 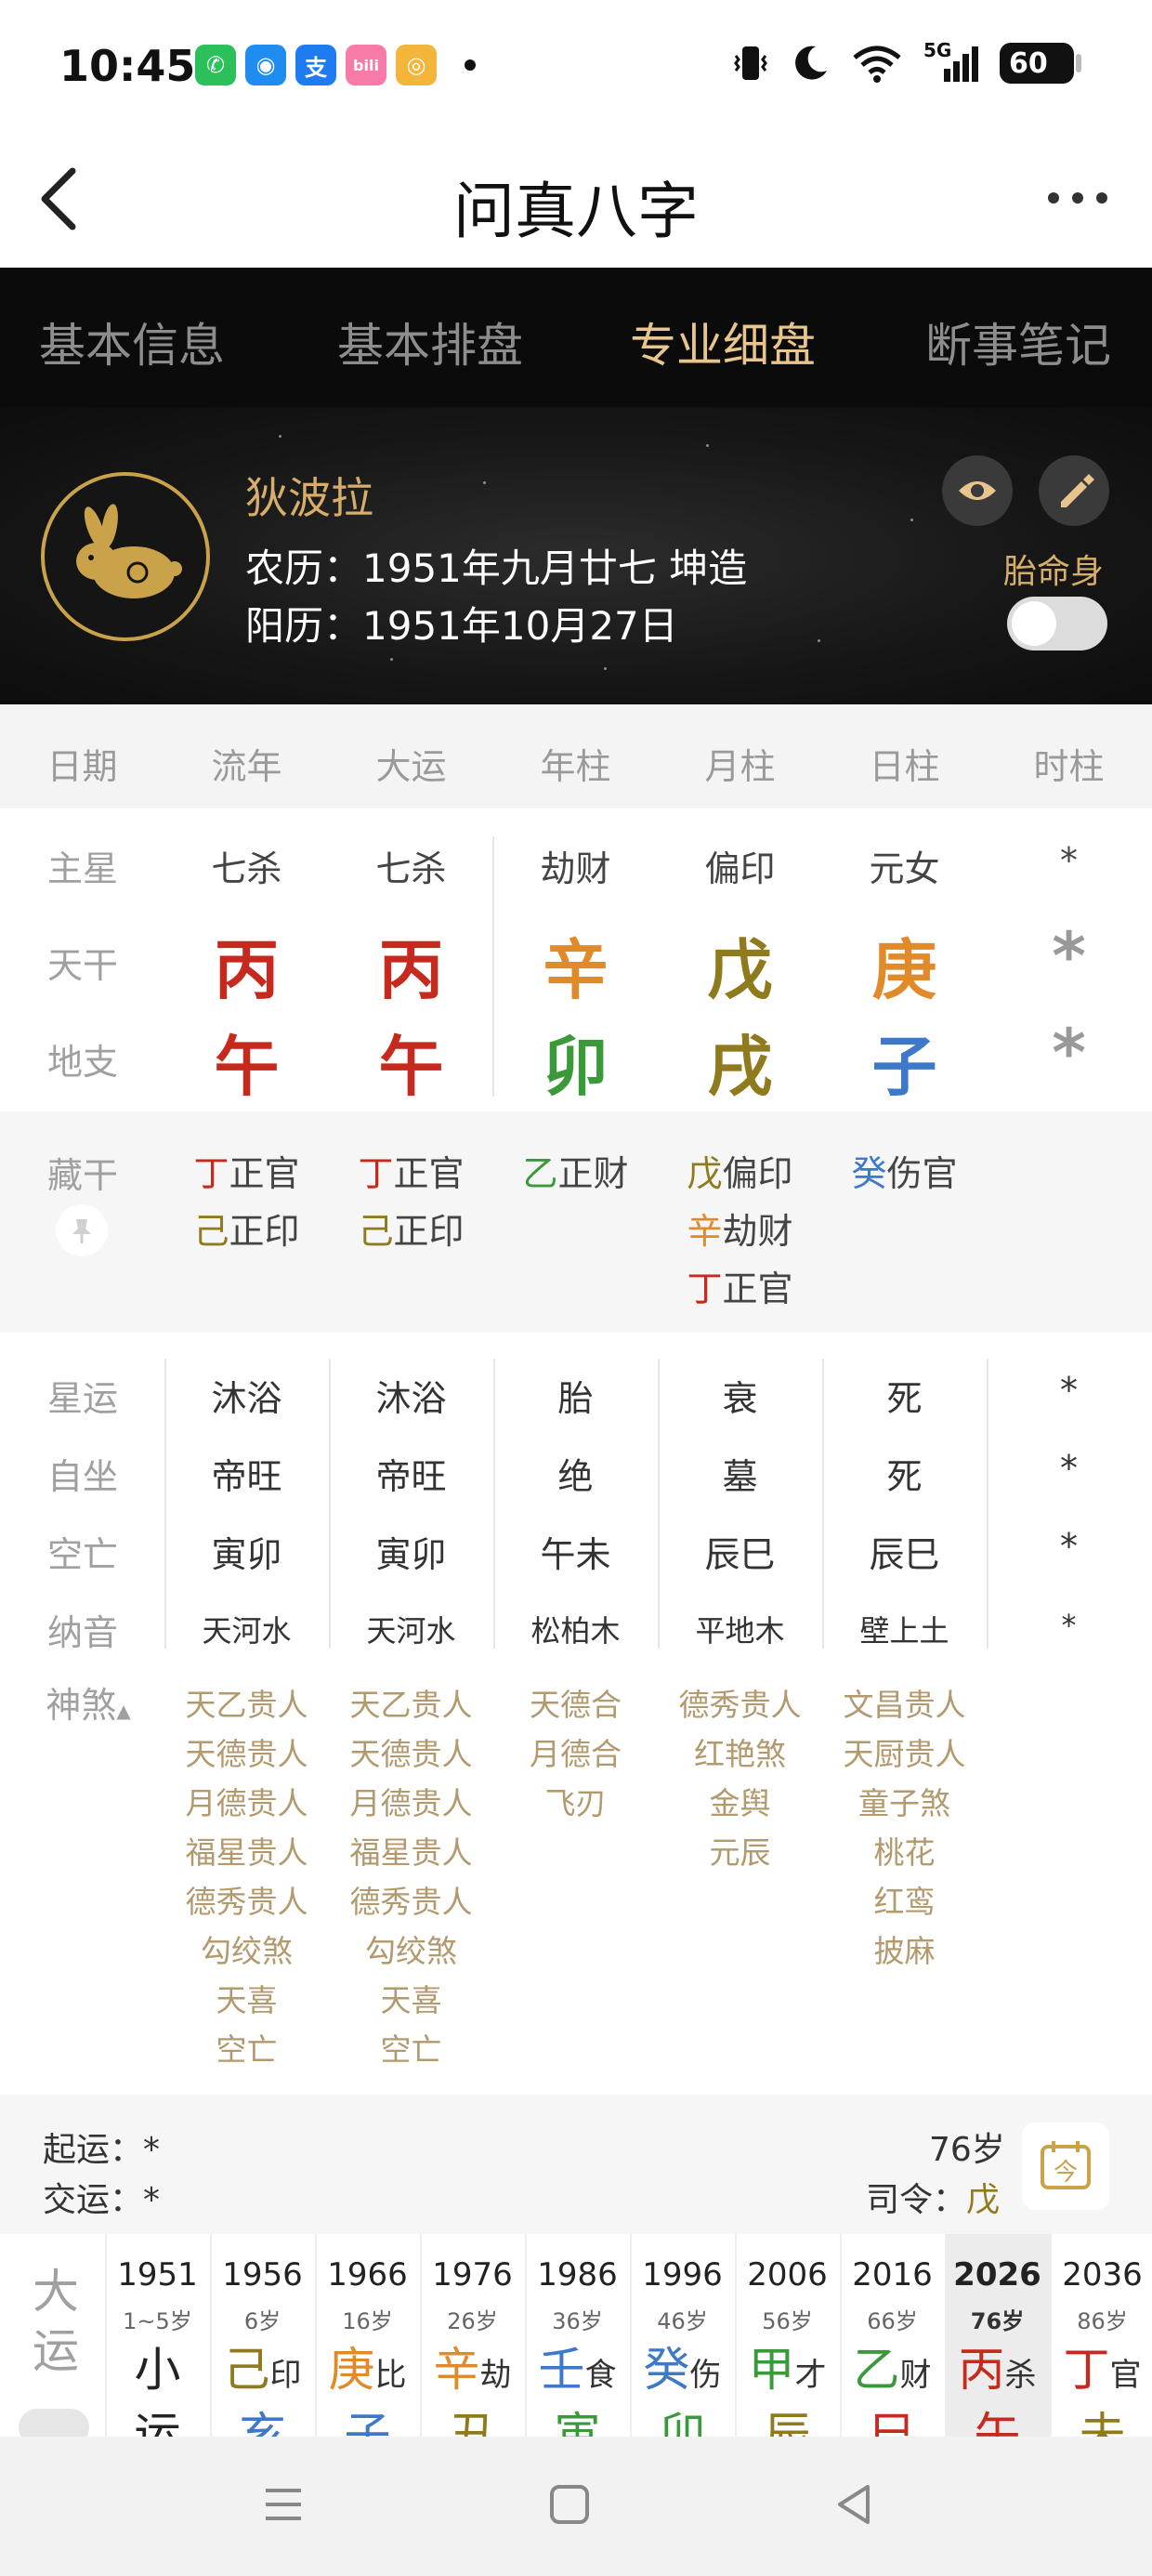 I want to click on shensha-item: 桃花, so click(x=904, y=1850).